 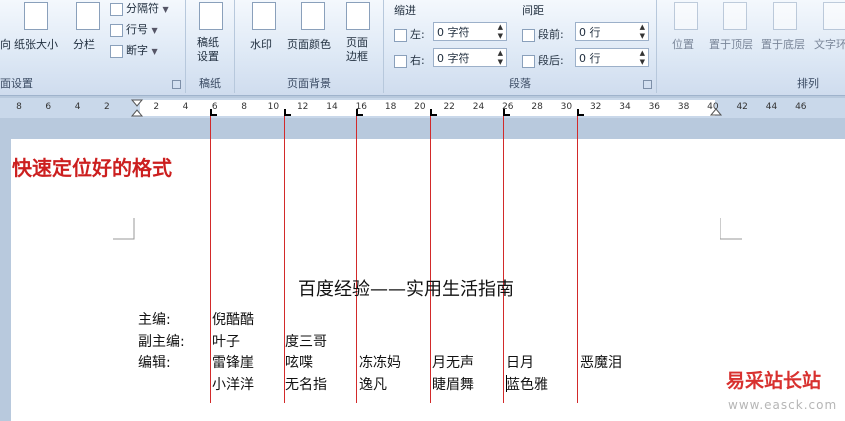 I want to click on ruler-number: 20, so click(x=420, y=107).